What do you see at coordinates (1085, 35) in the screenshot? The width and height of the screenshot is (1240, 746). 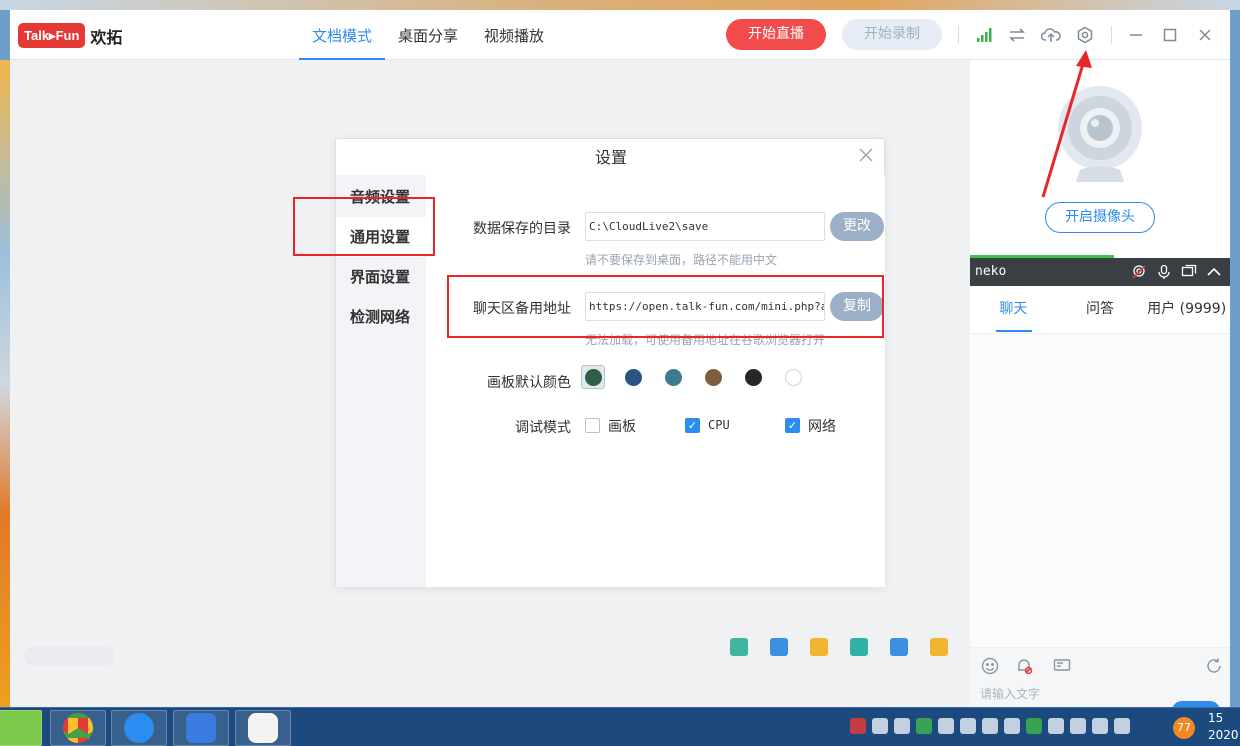 I see `settings-icon` at bounding box center [1085, 35].